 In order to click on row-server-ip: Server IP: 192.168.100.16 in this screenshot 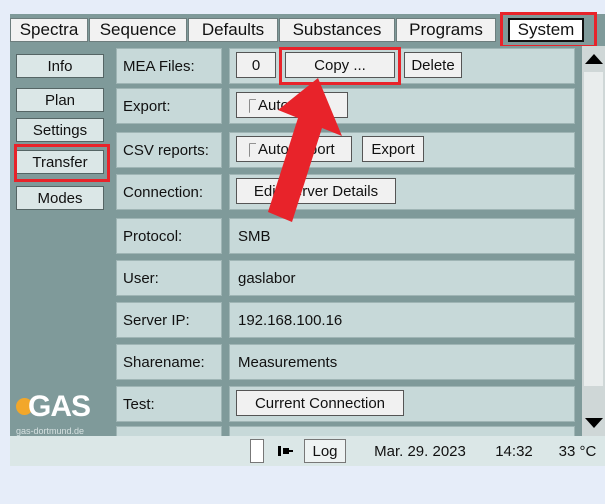, I will do `click(347, 320)`.